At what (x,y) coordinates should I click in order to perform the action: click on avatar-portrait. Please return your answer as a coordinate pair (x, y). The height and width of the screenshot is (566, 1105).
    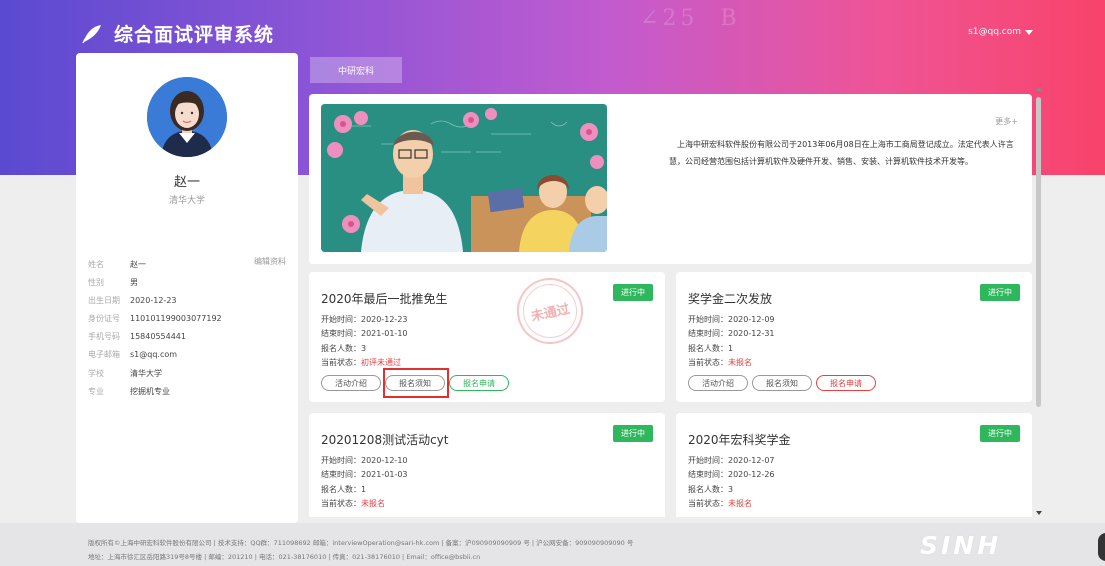
    Looking at the image, I should click on (187, 117).